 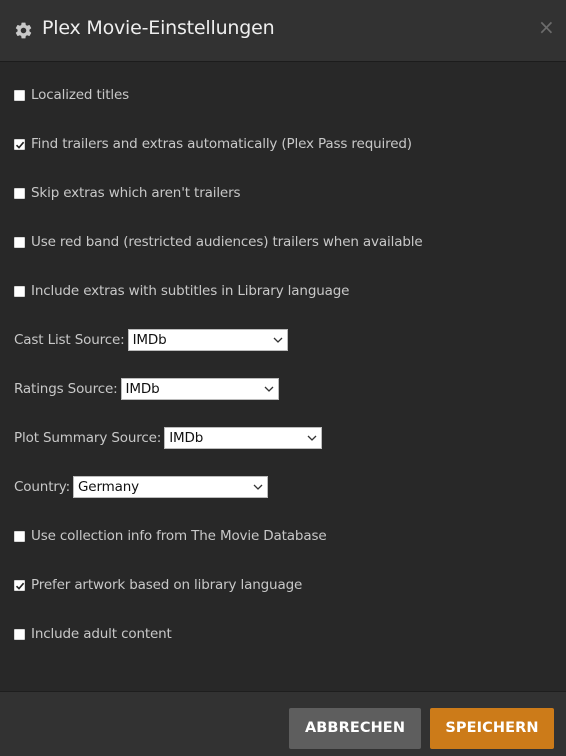 What do you see at coordinates (19, 95) in the screenshot?
I see `localized-titles-checkbox` at bounding box center [19, 95].